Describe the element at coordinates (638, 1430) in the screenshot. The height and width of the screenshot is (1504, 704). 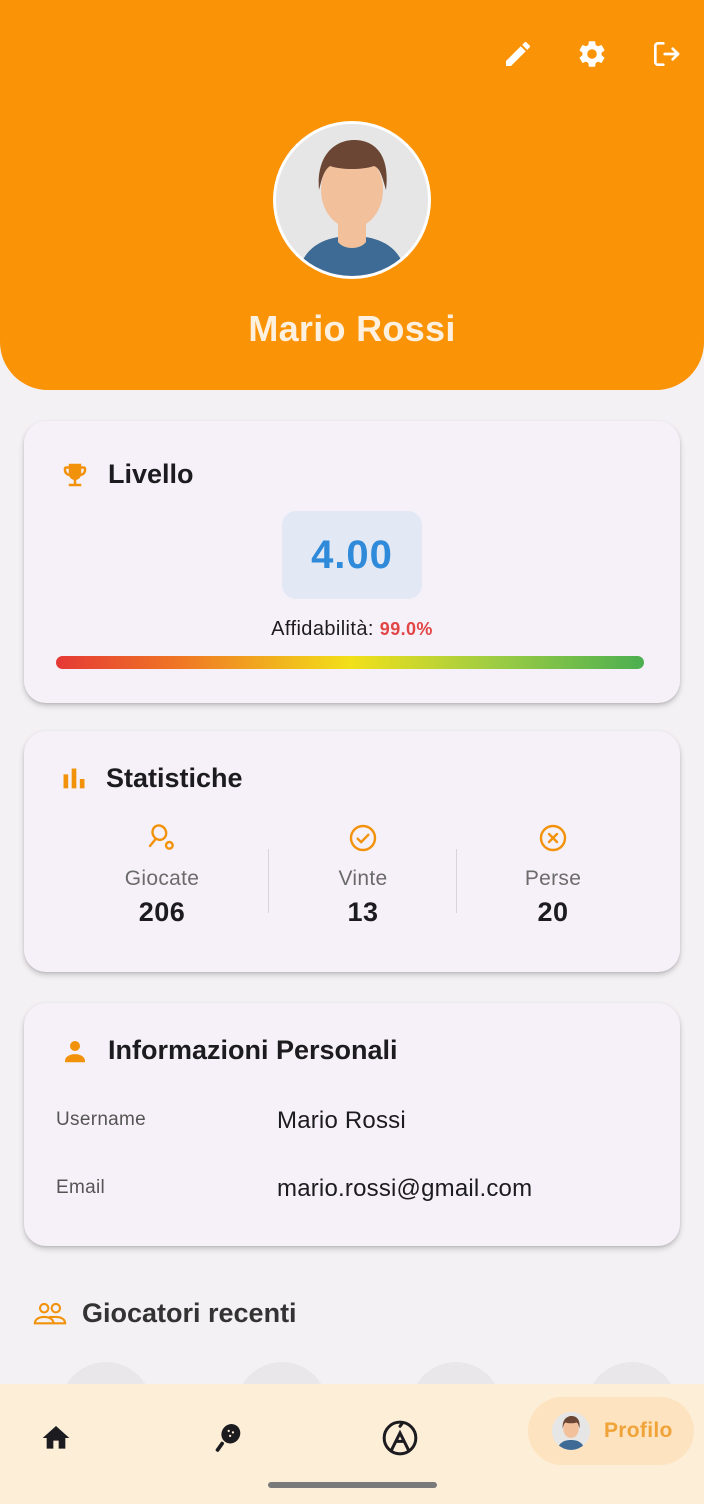
I see `nav-profile-label: Profilo` at that location.